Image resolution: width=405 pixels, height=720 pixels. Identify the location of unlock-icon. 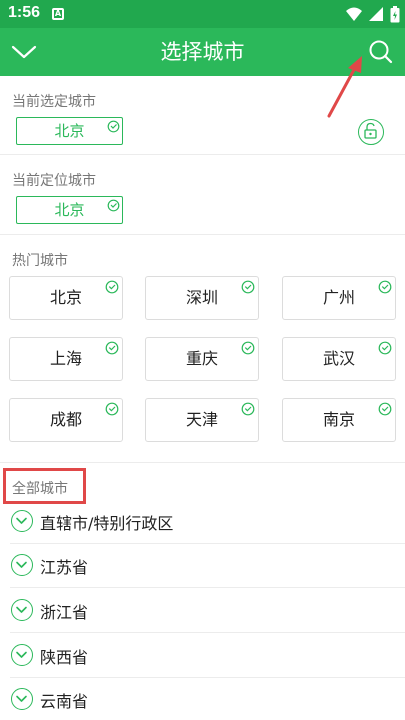
(370, 130).